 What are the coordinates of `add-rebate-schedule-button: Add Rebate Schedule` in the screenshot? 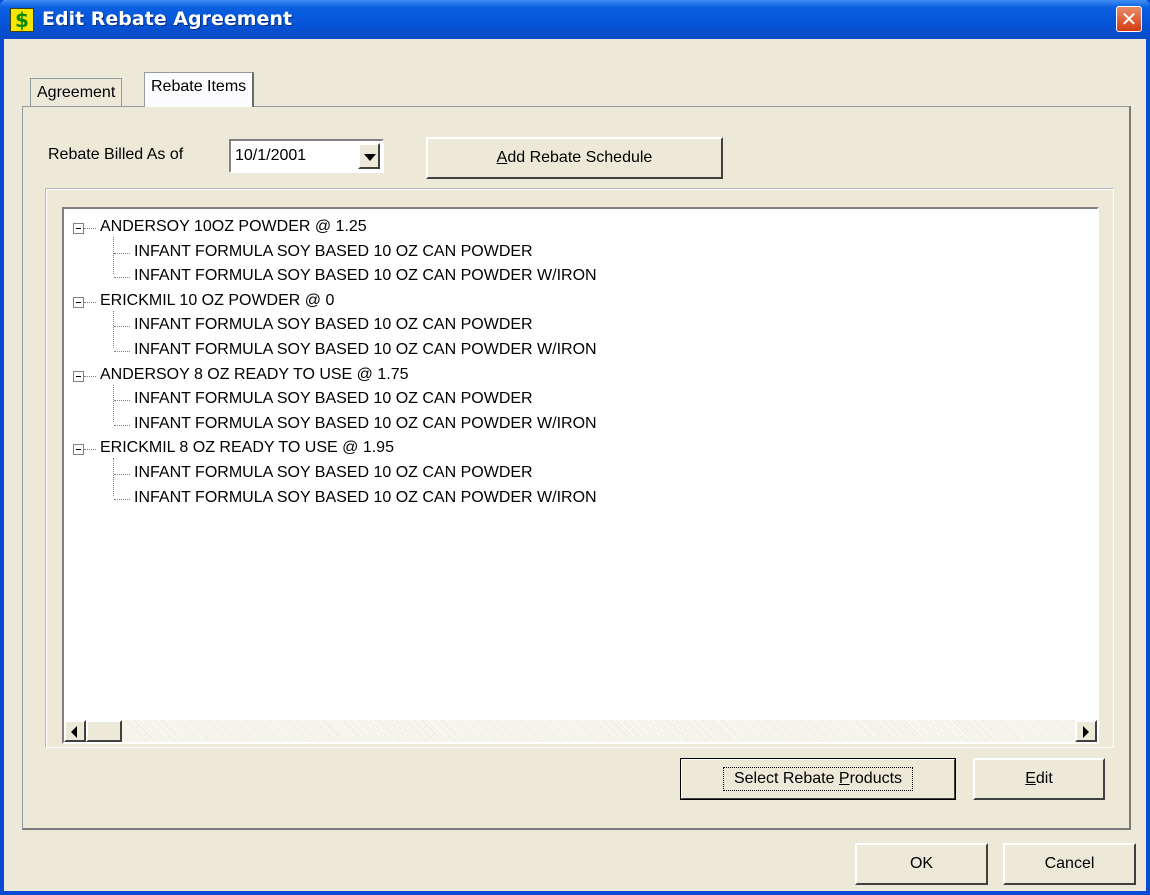 It's located at (574, 158).